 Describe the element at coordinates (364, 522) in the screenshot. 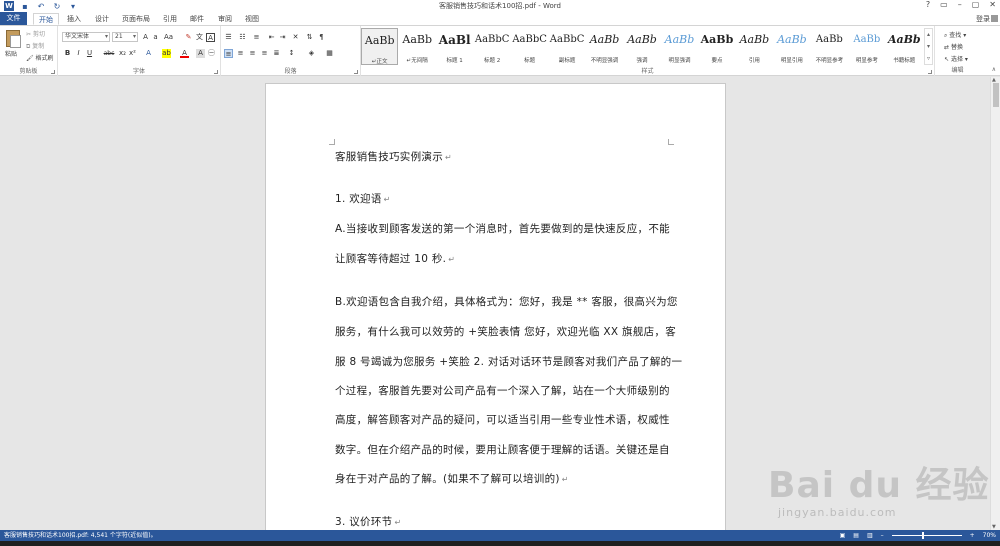

I see `document-line-text: 3. 议价环节` at that location.